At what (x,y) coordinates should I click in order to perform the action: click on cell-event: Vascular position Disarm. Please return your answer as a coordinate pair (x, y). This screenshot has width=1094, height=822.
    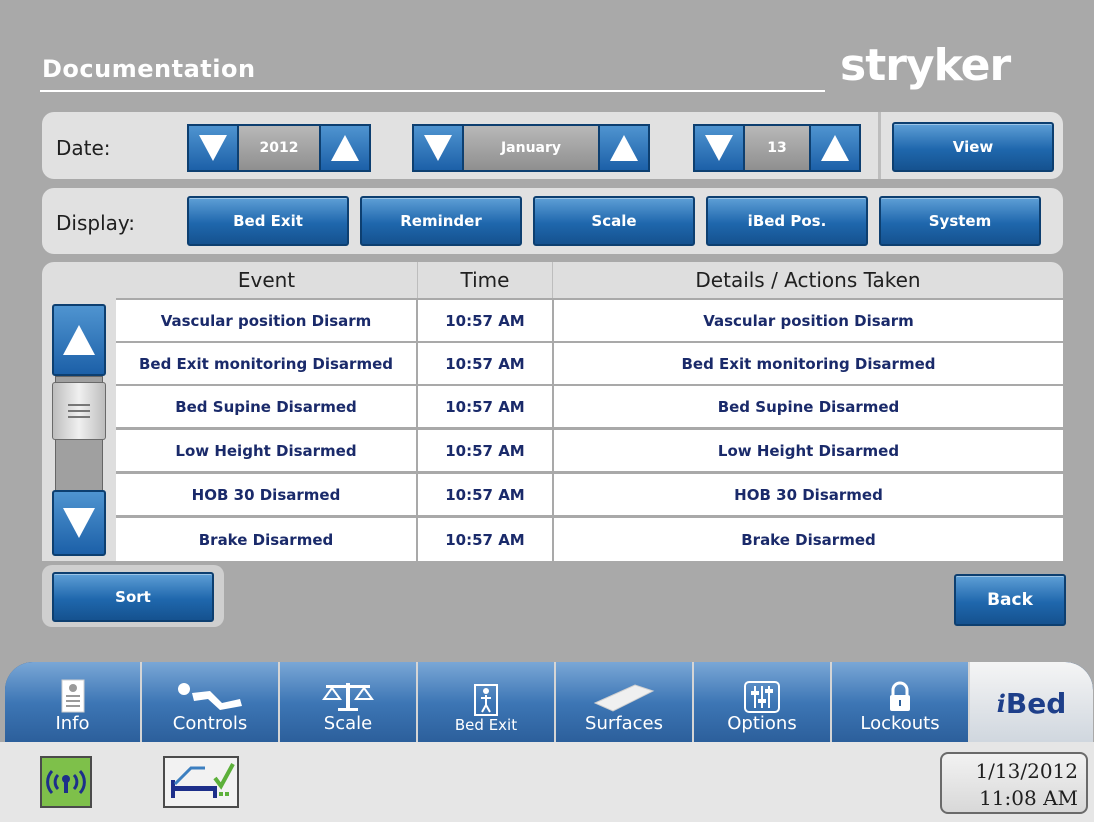
    Looking at the image, I should click on (266, 320).